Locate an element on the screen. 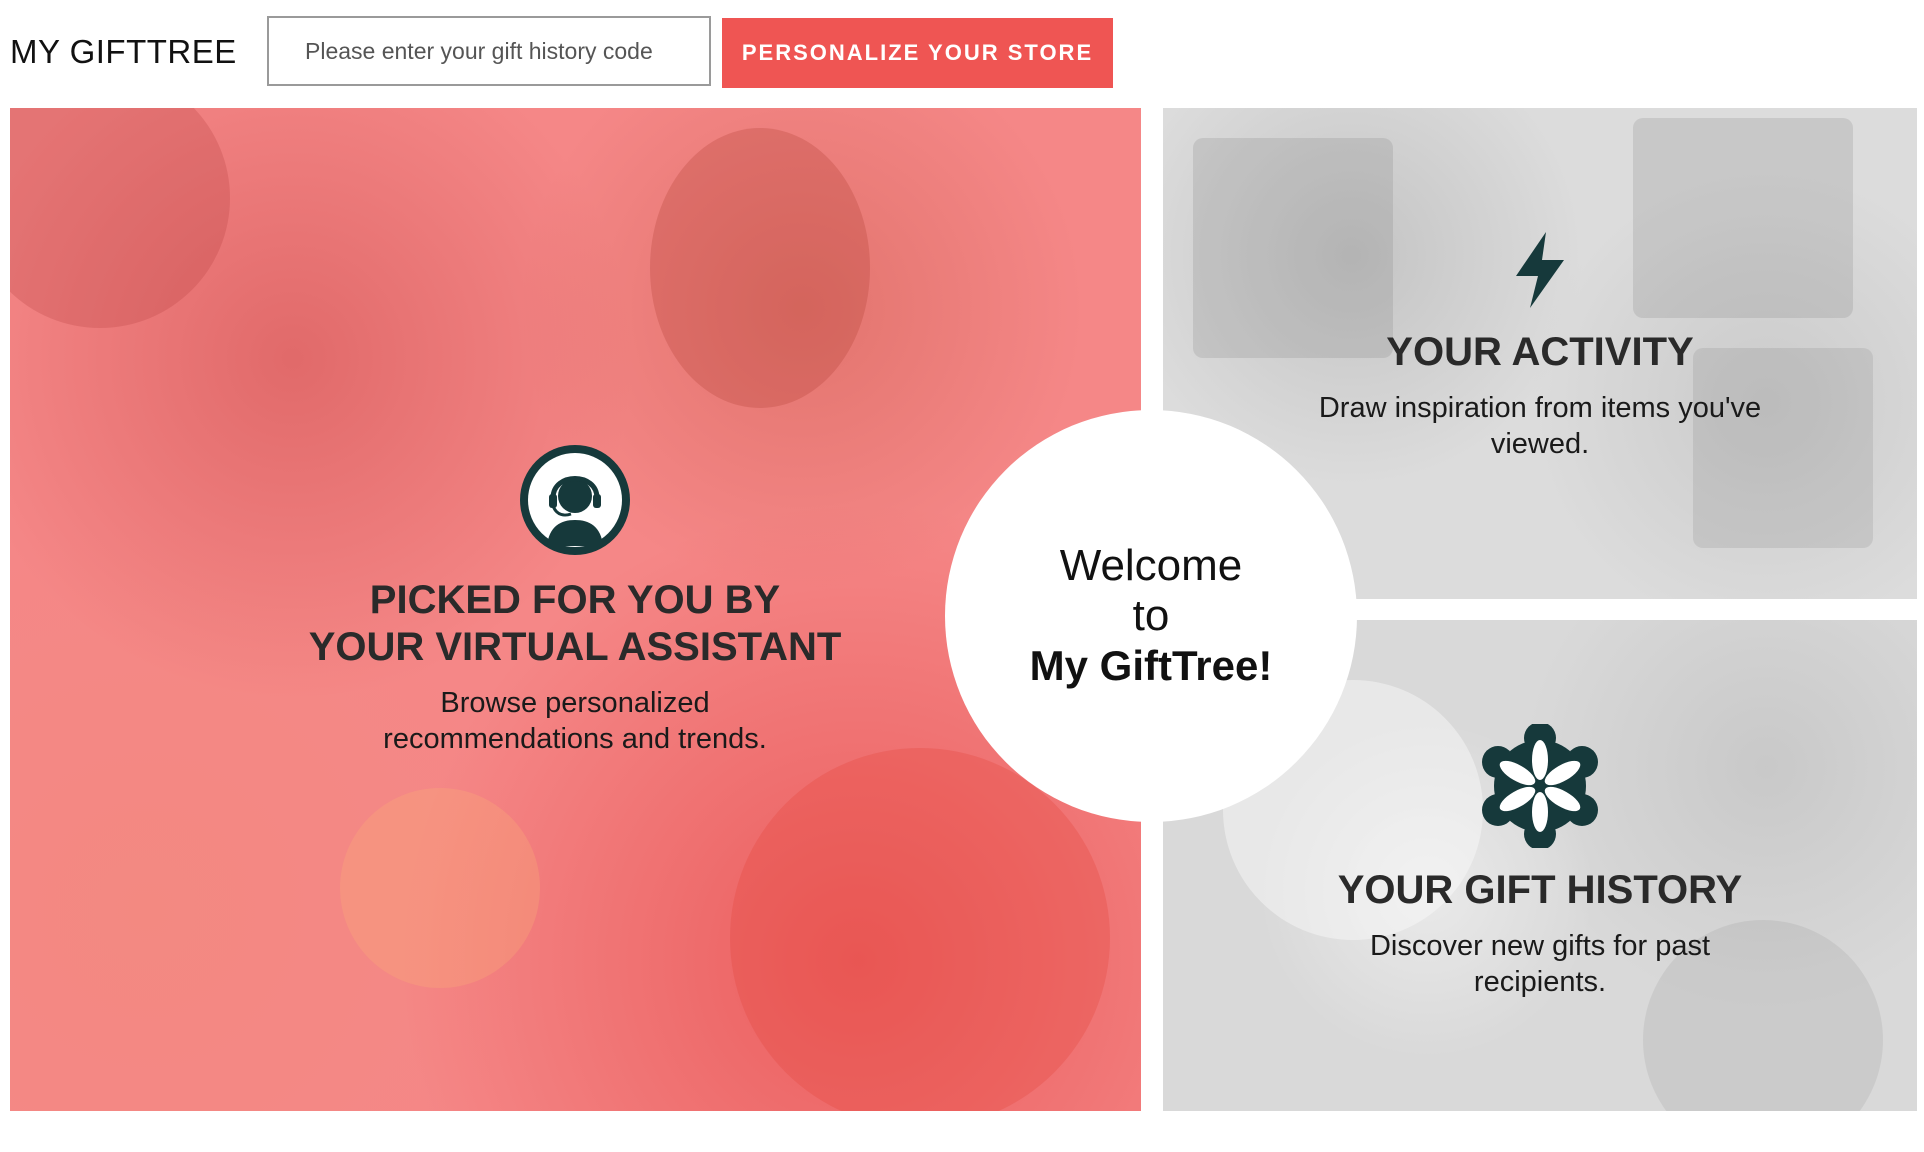 The width and height of the screenshot is (1924, 1152). your-activity-title: YOUR ACTIVITY is located at coordinates (1540, 352).